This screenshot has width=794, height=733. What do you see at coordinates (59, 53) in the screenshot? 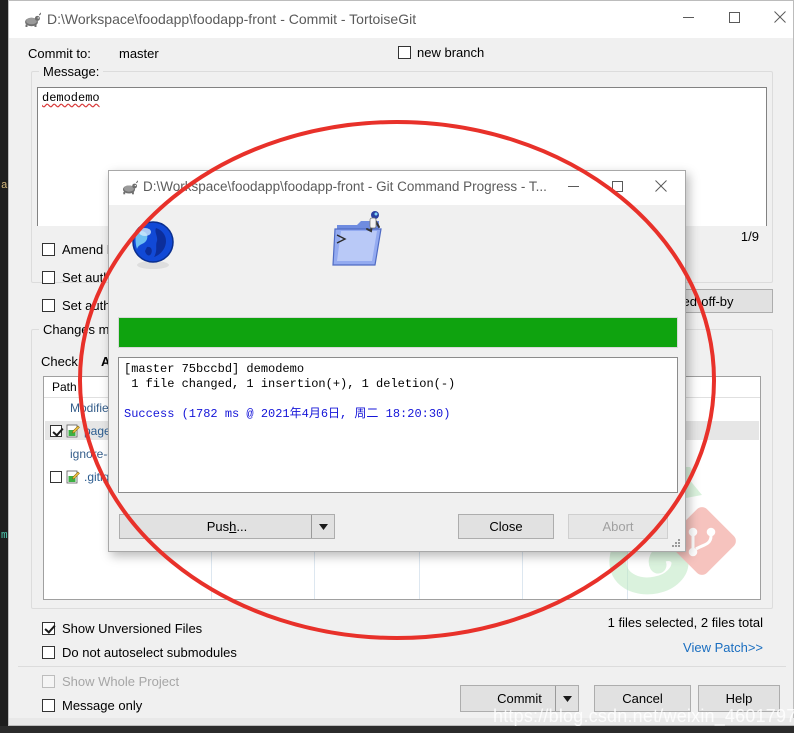
I see `commit-to-label: Commit to:` at bounding box center [59, 53].